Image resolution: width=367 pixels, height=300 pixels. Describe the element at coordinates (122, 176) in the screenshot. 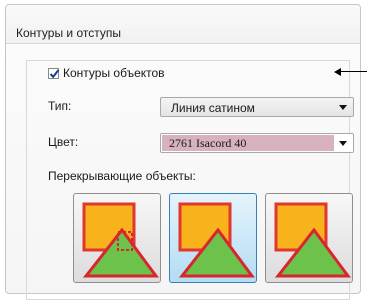

I see `overlap-label: Перекрывающие объекты:` at that location.